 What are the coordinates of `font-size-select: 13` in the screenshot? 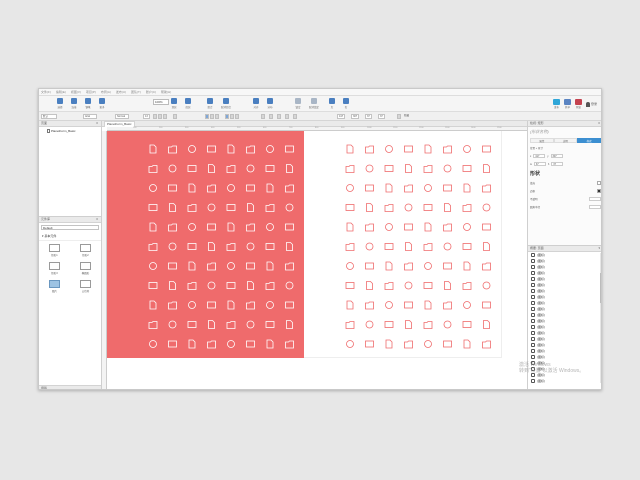 It's located at (146, 116).